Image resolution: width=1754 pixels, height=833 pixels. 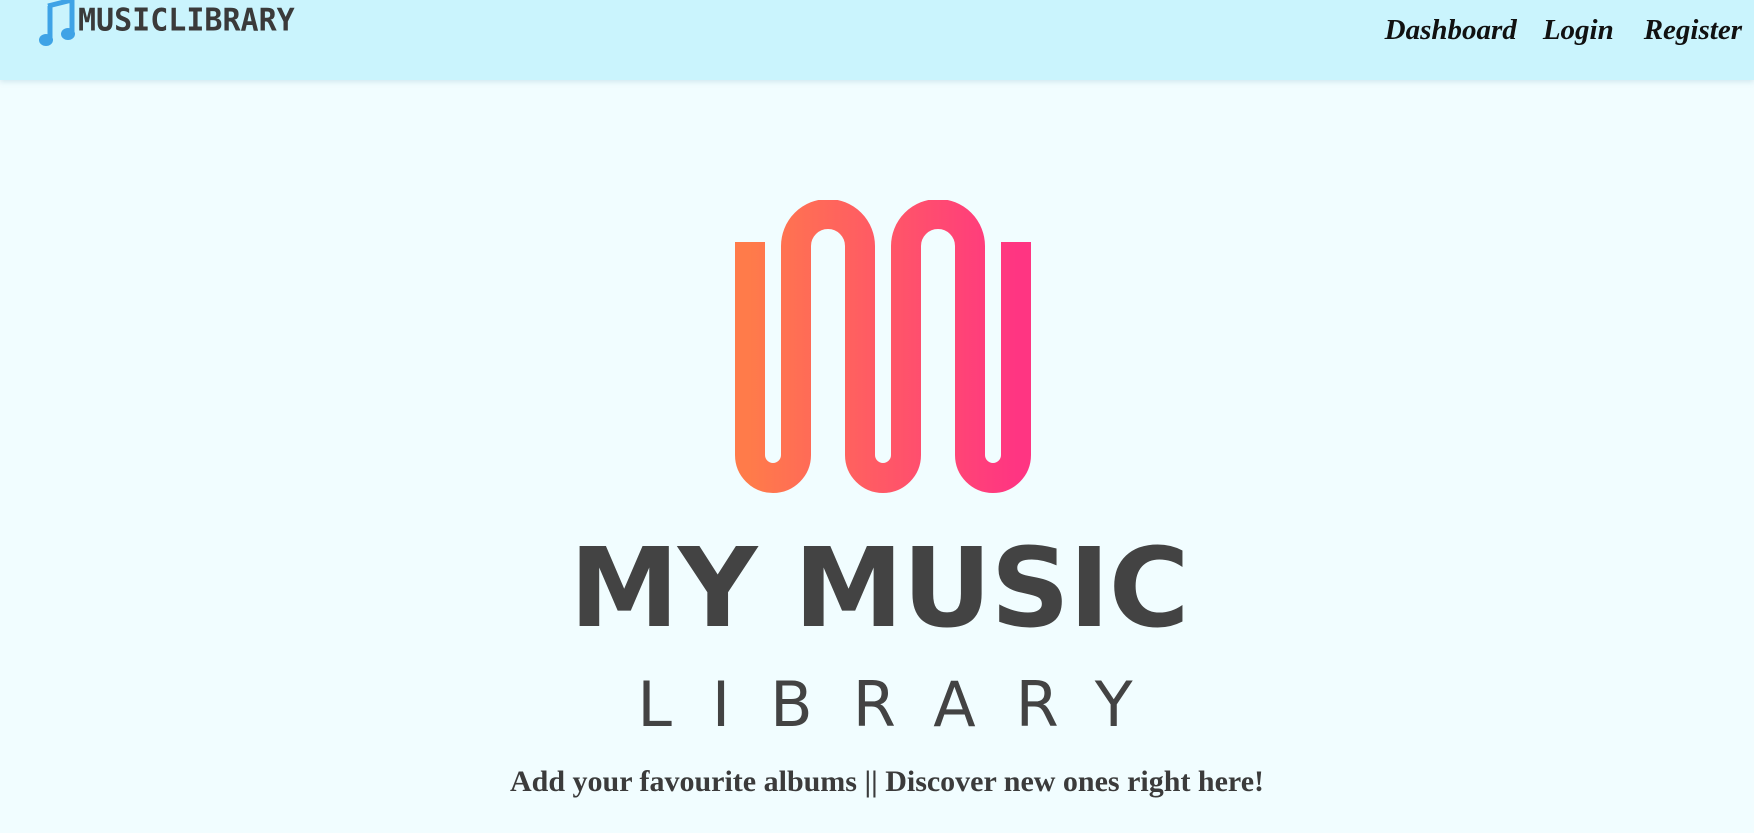 I want to click on logo-subtitle: LIBRARY, so click(x=905, y=704).